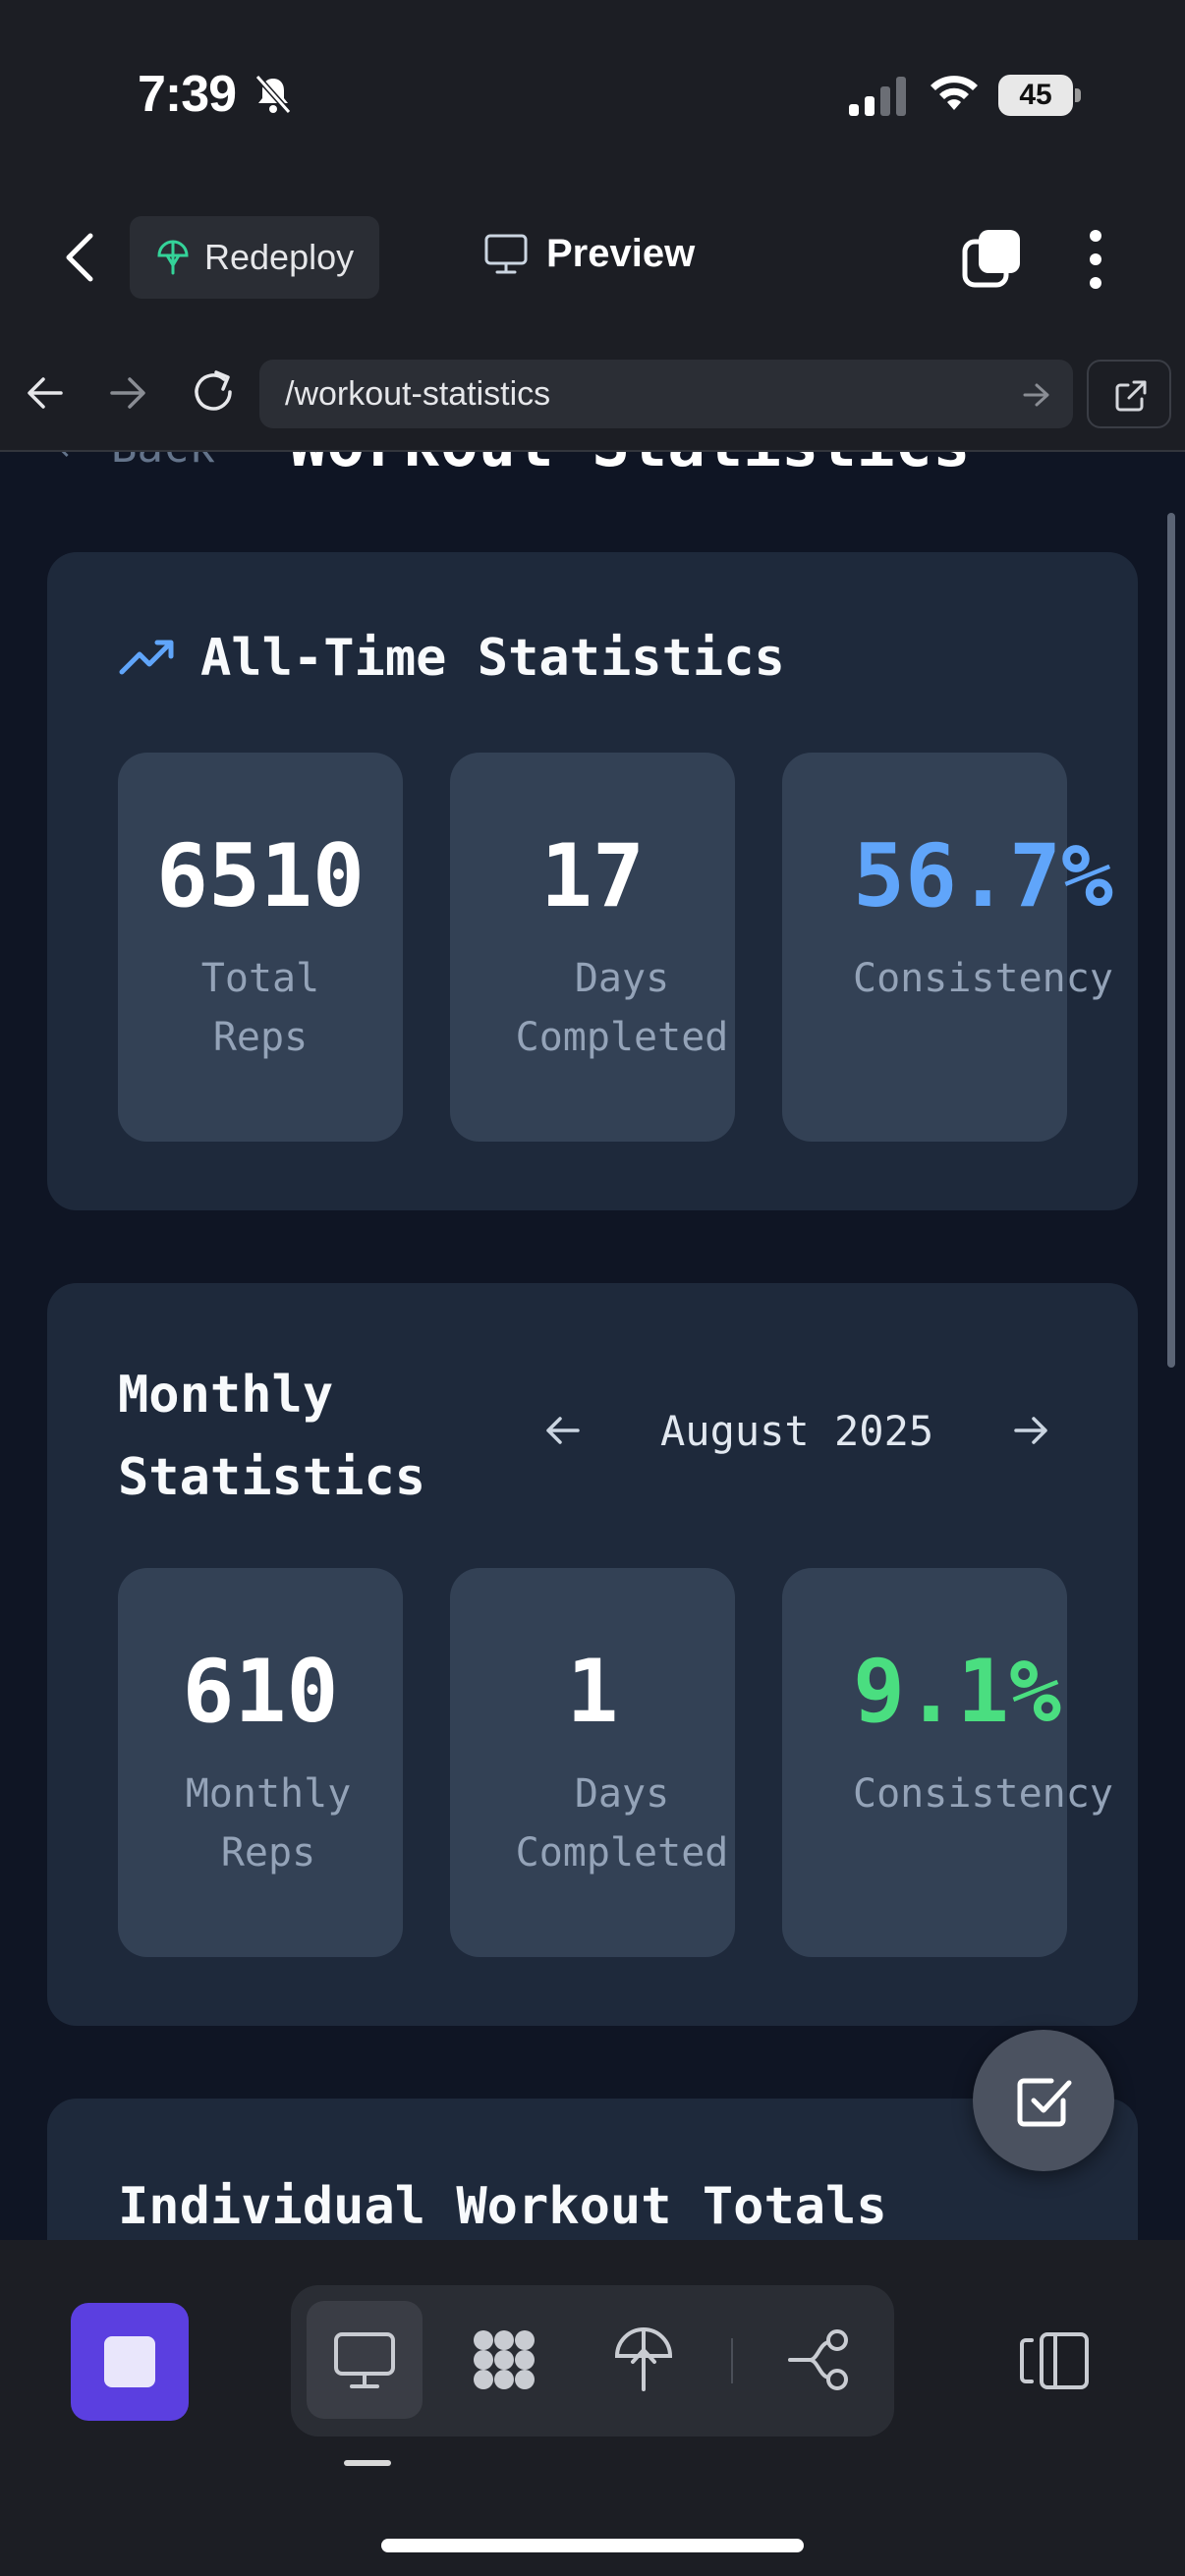 This screenshot has height=2576, width=1185. Describe the element at coordinates (1054, 2360) in the screenshot. I see `split-view-icon` at that location.